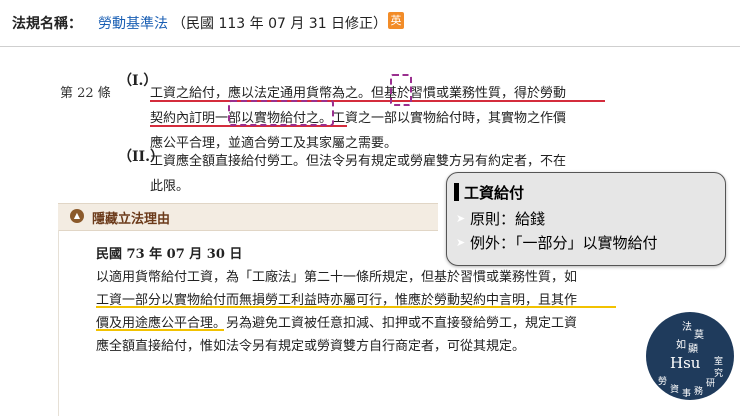  I want to click on amendment-date: （民國 113 年 07 月 31 日修正）, so click(280, 24).